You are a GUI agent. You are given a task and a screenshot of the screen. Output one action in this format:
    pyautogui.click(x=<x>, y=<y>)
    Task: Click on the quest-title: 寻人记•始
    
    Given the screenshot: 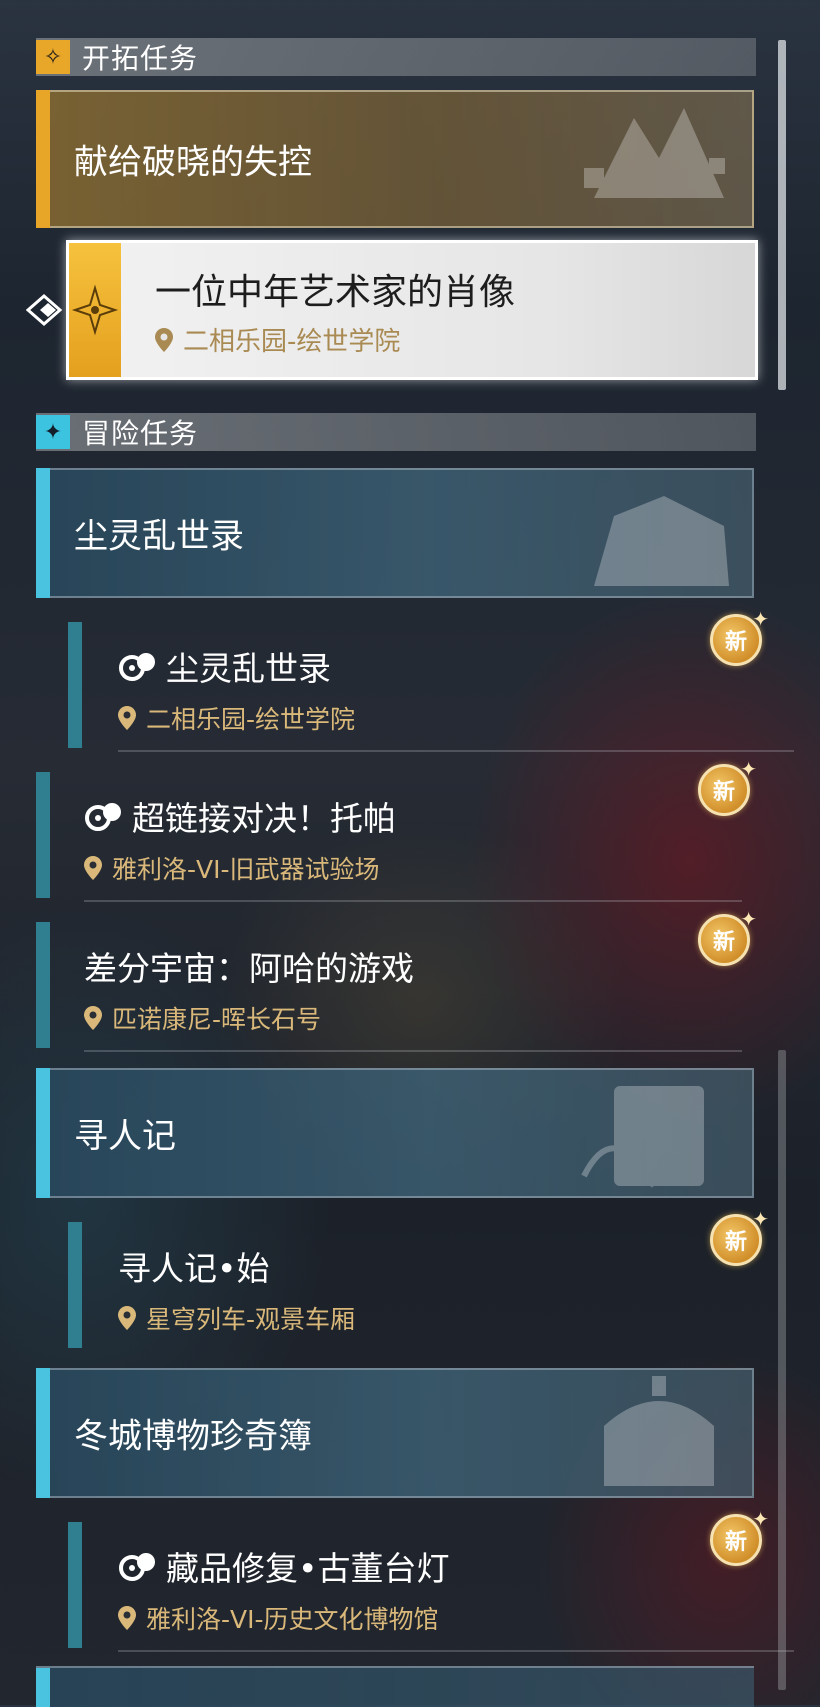 What is the action you would take?
    pyautogui.click(x=193, y=1266)
    